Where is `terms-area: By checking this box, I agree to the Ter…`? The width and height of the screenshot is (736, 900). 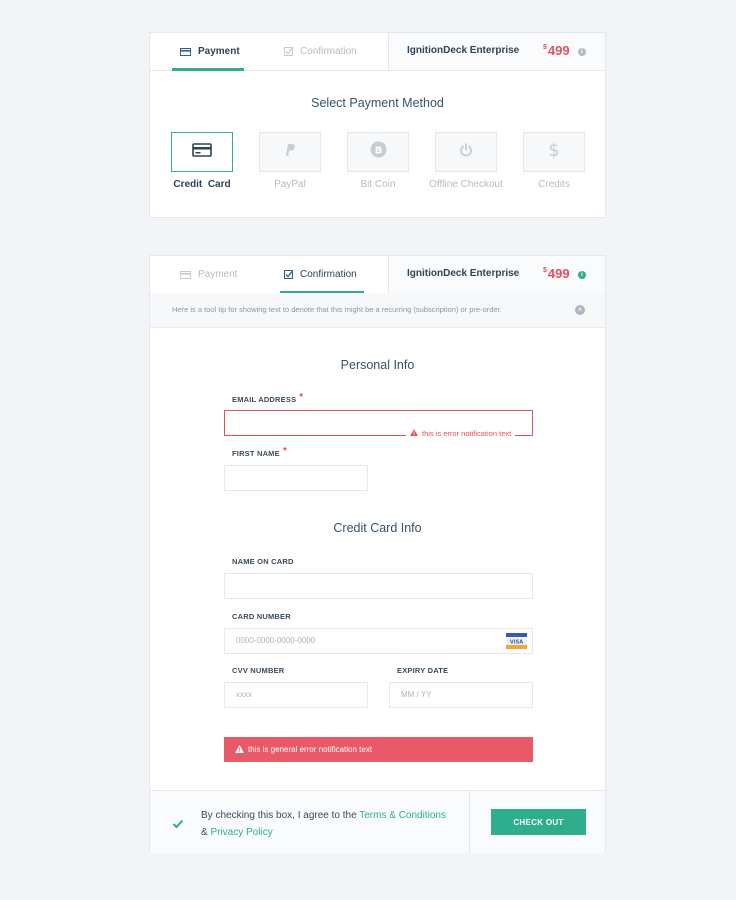 terms-area: By checking this box, I agree to the Ter… is located at coordinates (310, 822).